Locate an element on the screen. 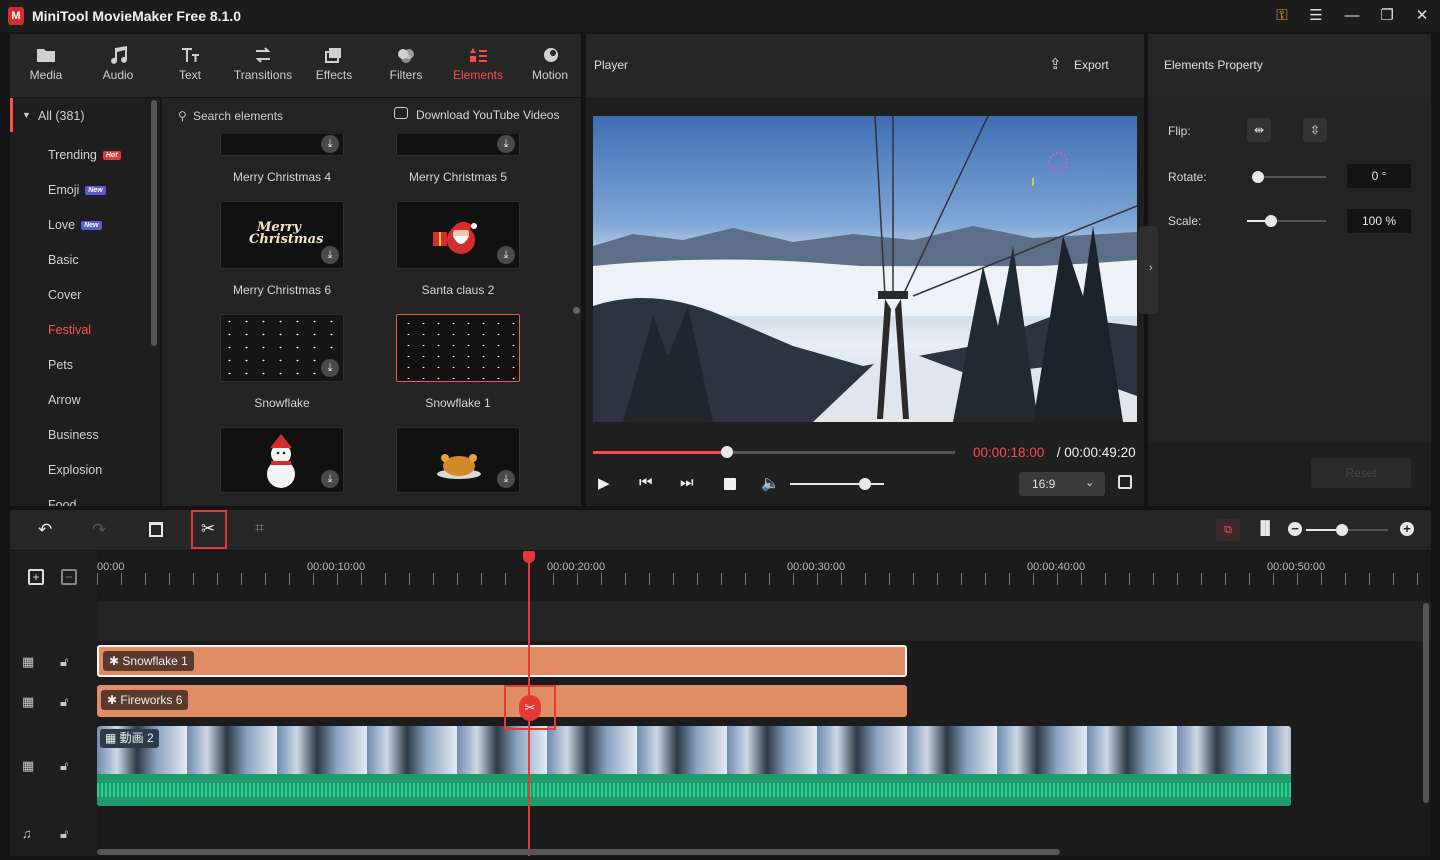 This screenshot has width=1440, height=860. previous-frame-button: ⏮ is located at coordinates (646, 482).